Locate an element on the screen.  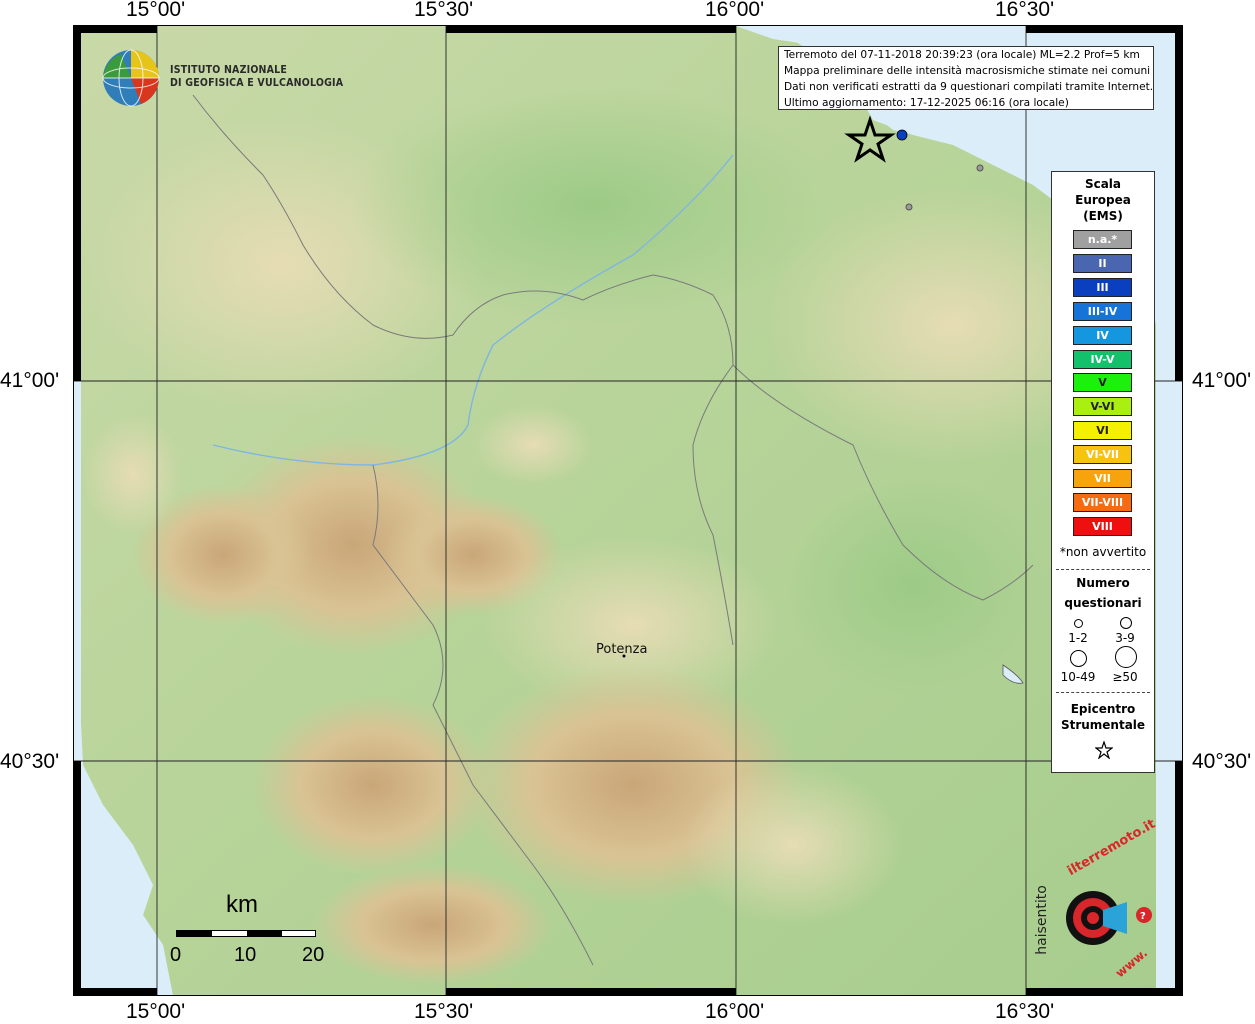
size-label-2: 3-9 is located at coordinates (1125, 638).